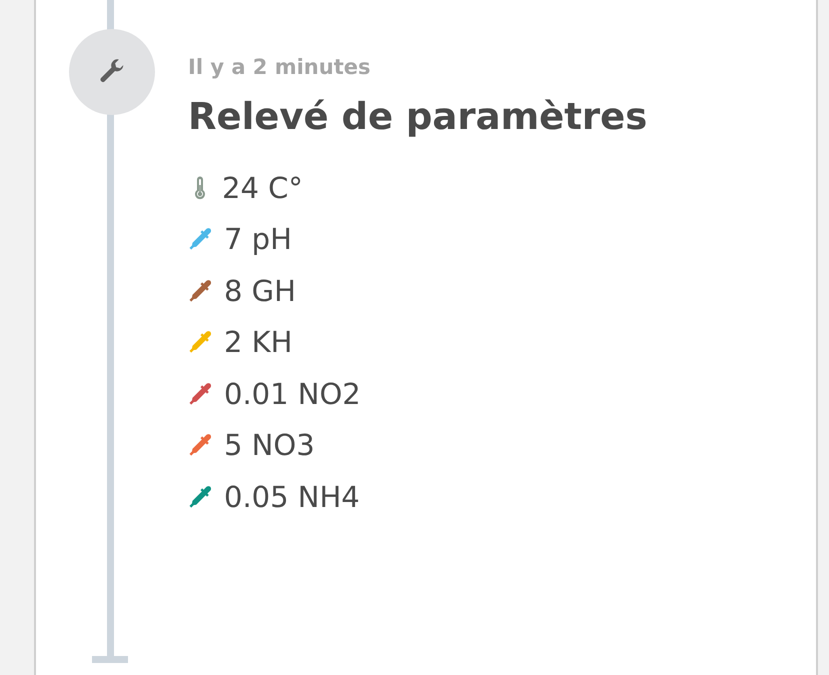 Image resolution: width=829 pixels, height=675 pixels. Describe the element at coordinates (269, 445) in the screenshot. I see `parameter-reading: 5 NO3` at that location.